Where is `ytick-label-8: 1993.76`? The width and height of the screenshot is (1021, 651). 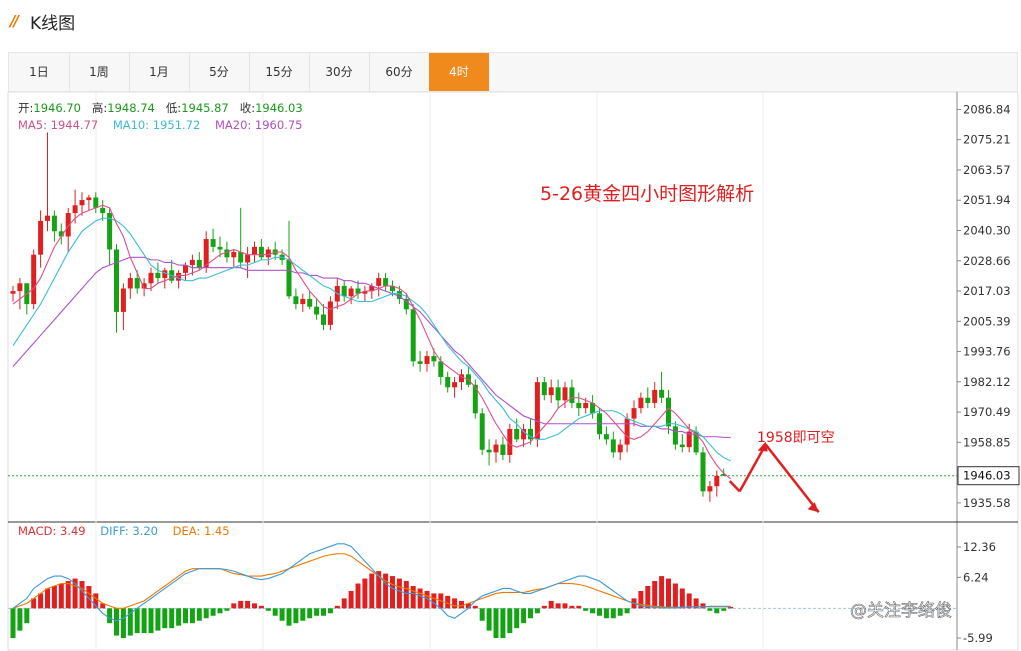 ytick-label-8: 1993.76 is located at coordinates (987, 352).